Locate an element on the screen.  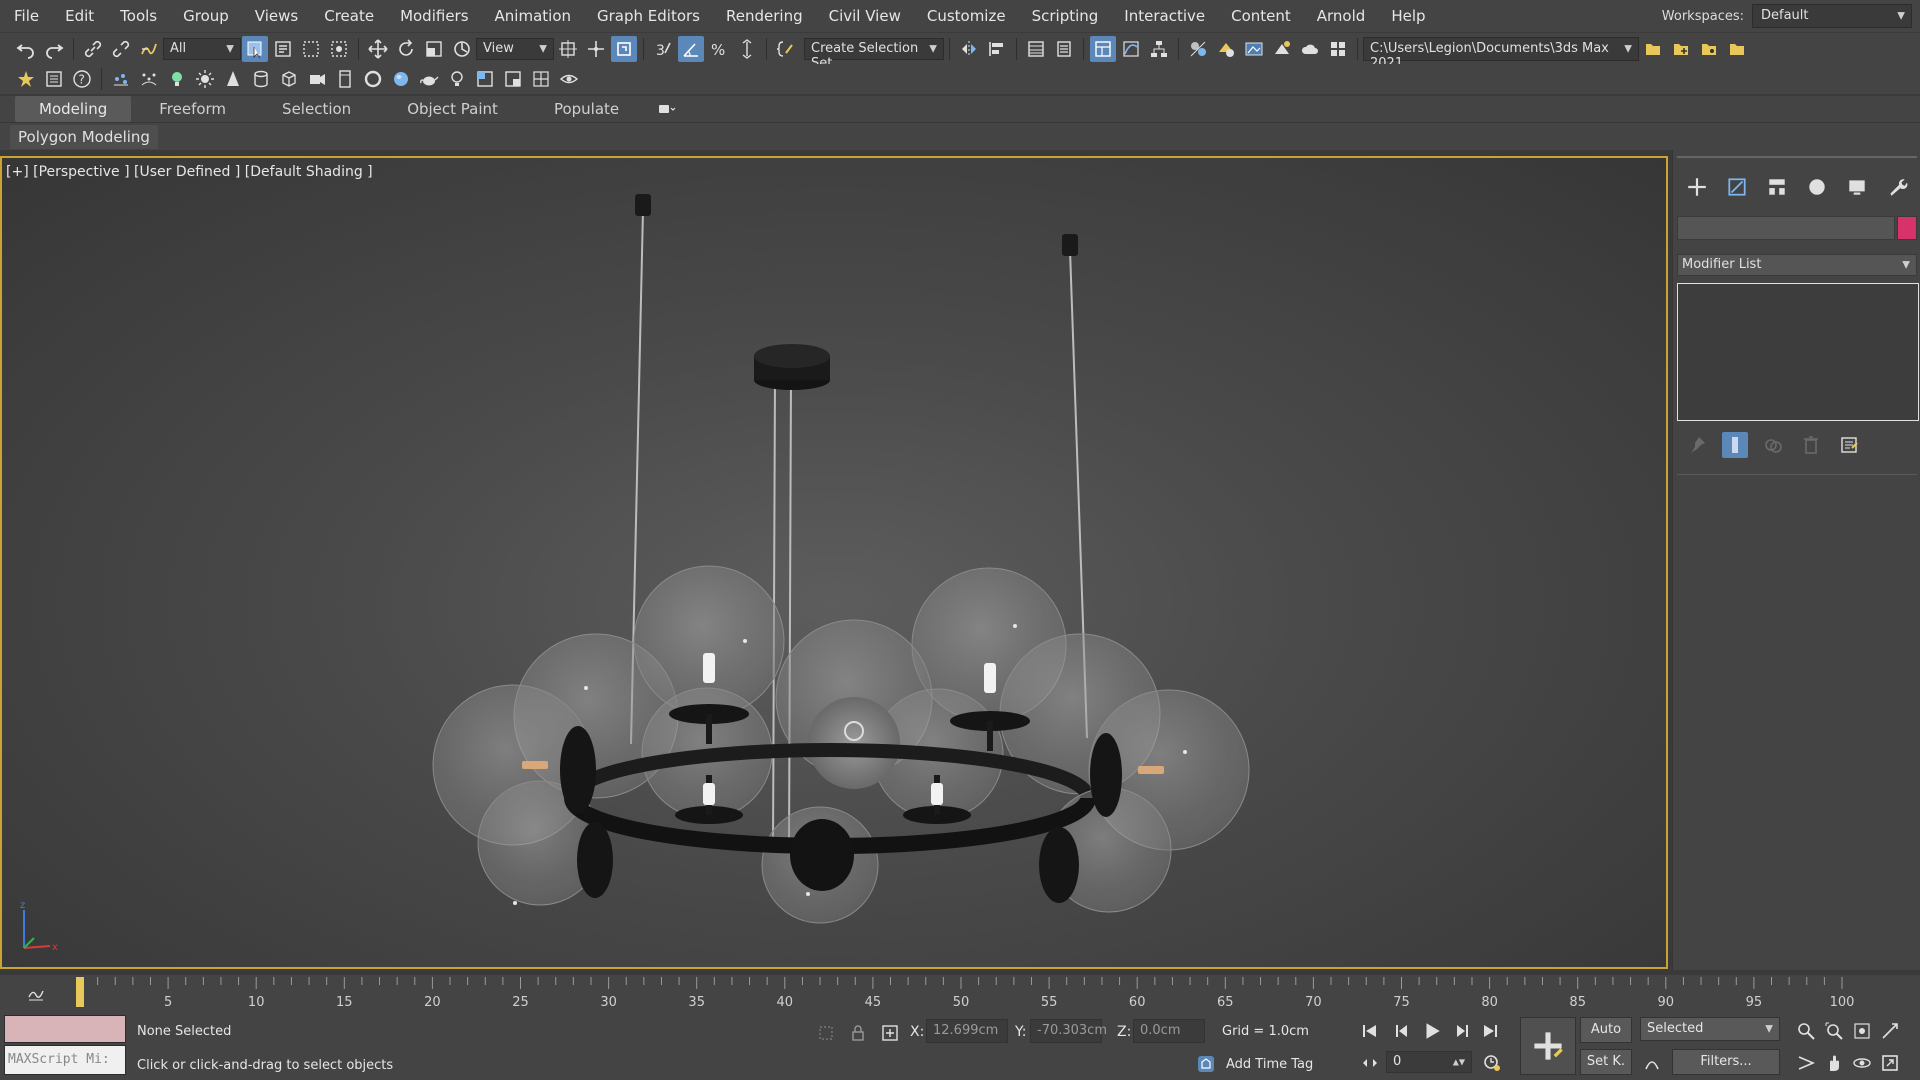
sphere-icon is located at coordinates (401, 79).